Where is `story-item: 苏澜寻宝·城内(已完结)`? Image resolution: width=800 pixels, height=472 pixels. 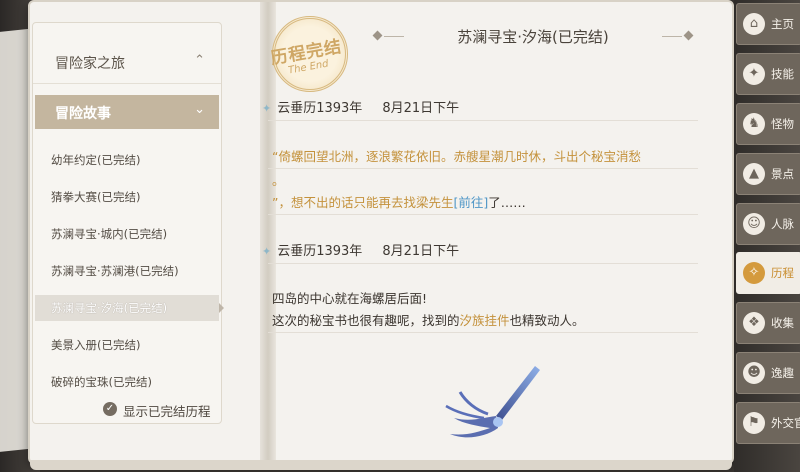 story-item: 苏澜寻宝·城内(已完结) is located at coordinates (127, 234).